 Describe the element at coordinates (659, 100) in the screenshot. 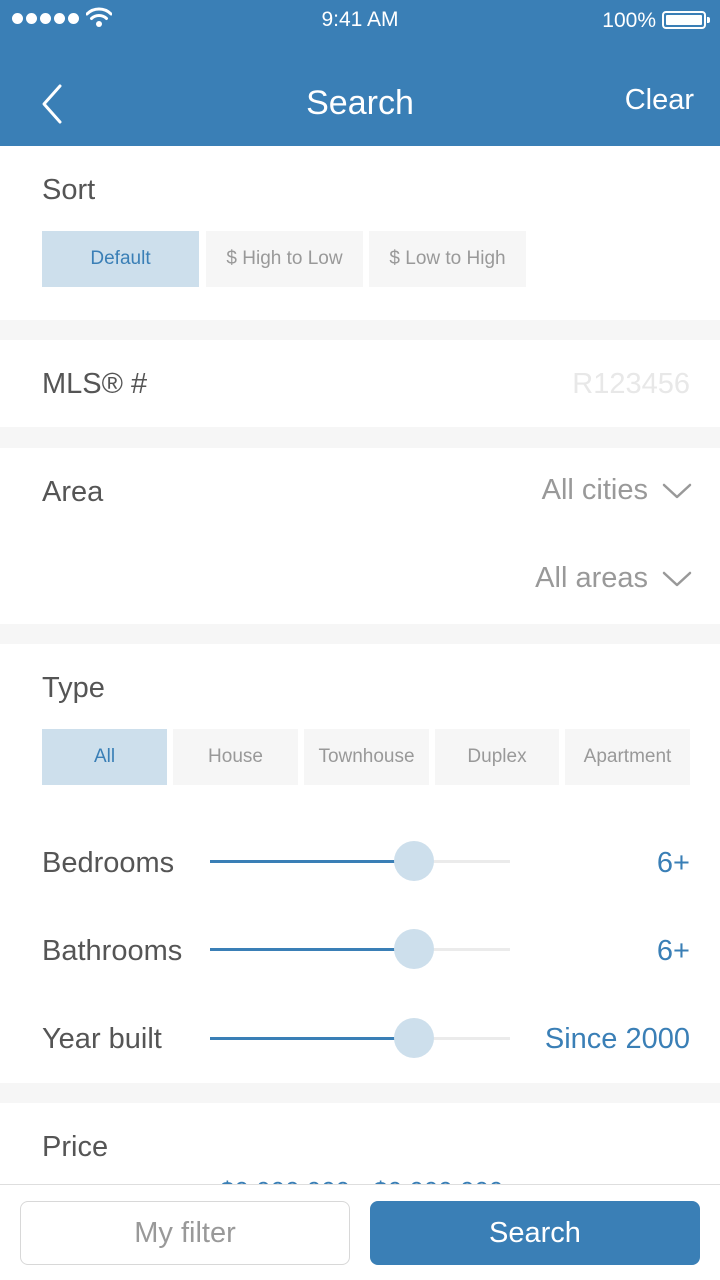

I see `clear-button: Clear` at that location.